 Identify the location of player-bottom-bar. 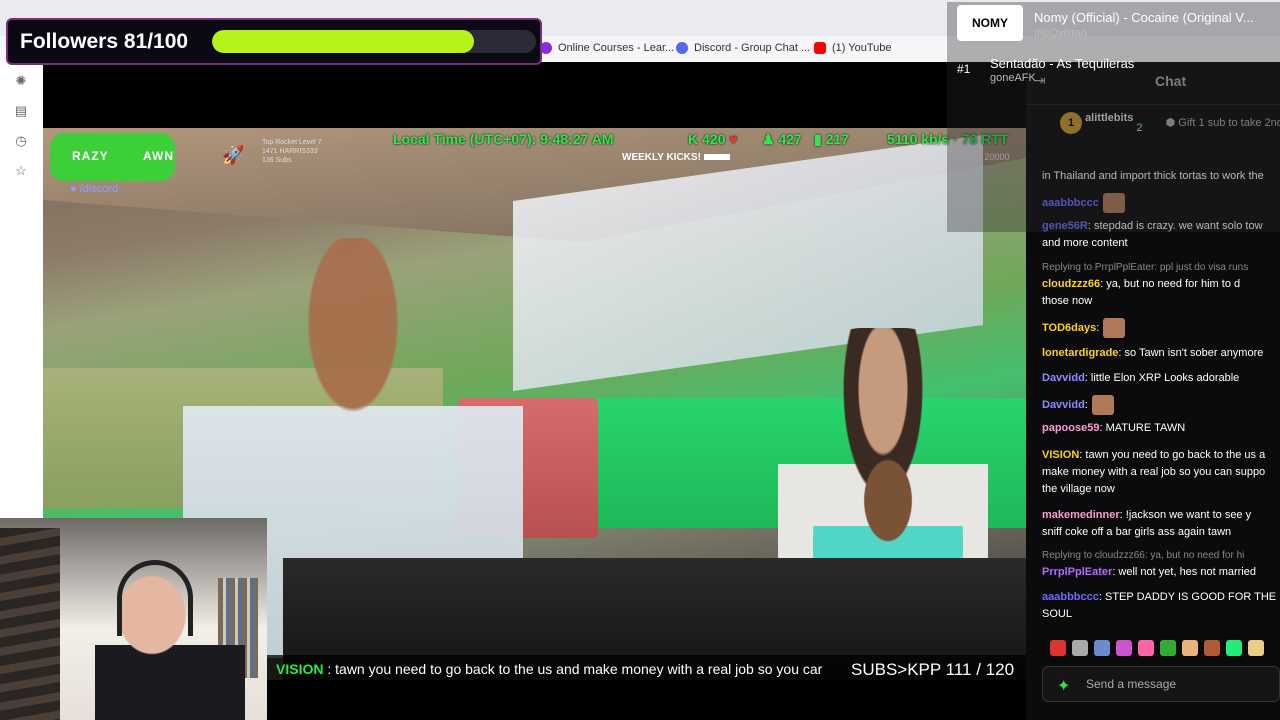
(646, 701).